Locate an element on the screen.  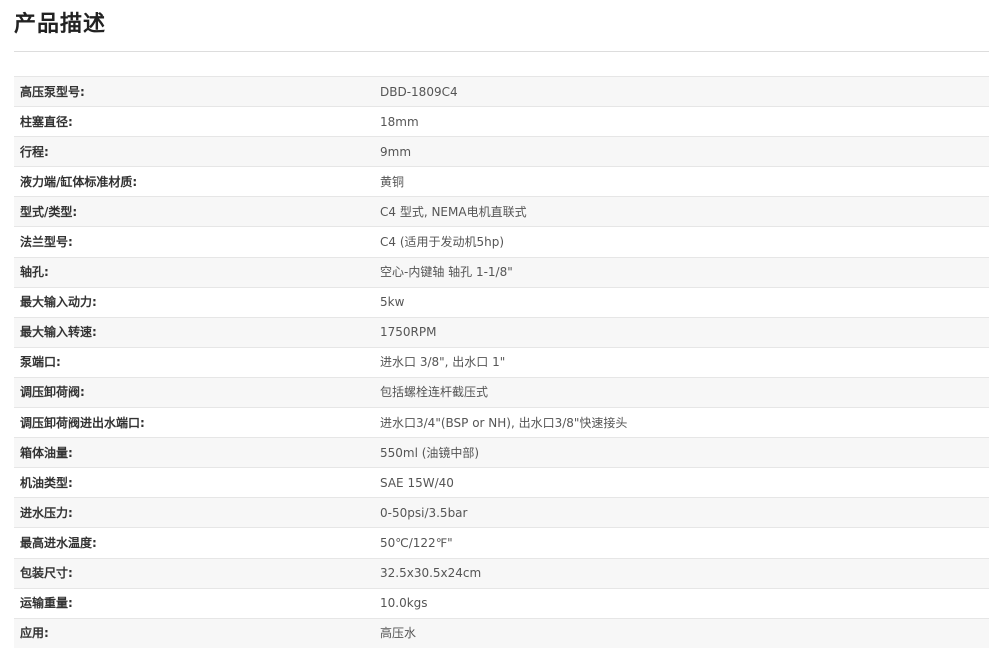
spec-row: 轴孔: 空心-内键轴 轴孔 1-1/8" is located at coordinates (501, 272).